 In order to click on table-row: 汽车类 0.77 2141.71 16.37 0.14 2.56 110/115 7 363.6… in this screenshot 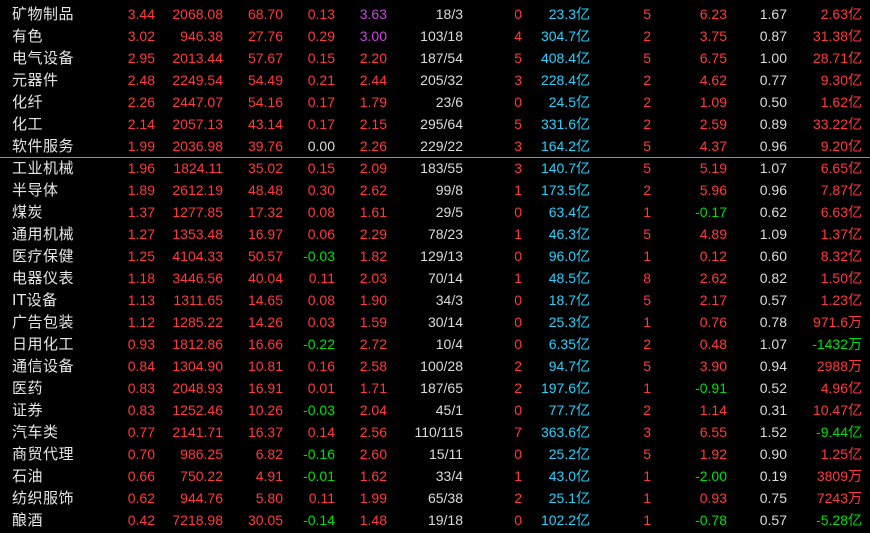, I will do `click(435, 432)`.